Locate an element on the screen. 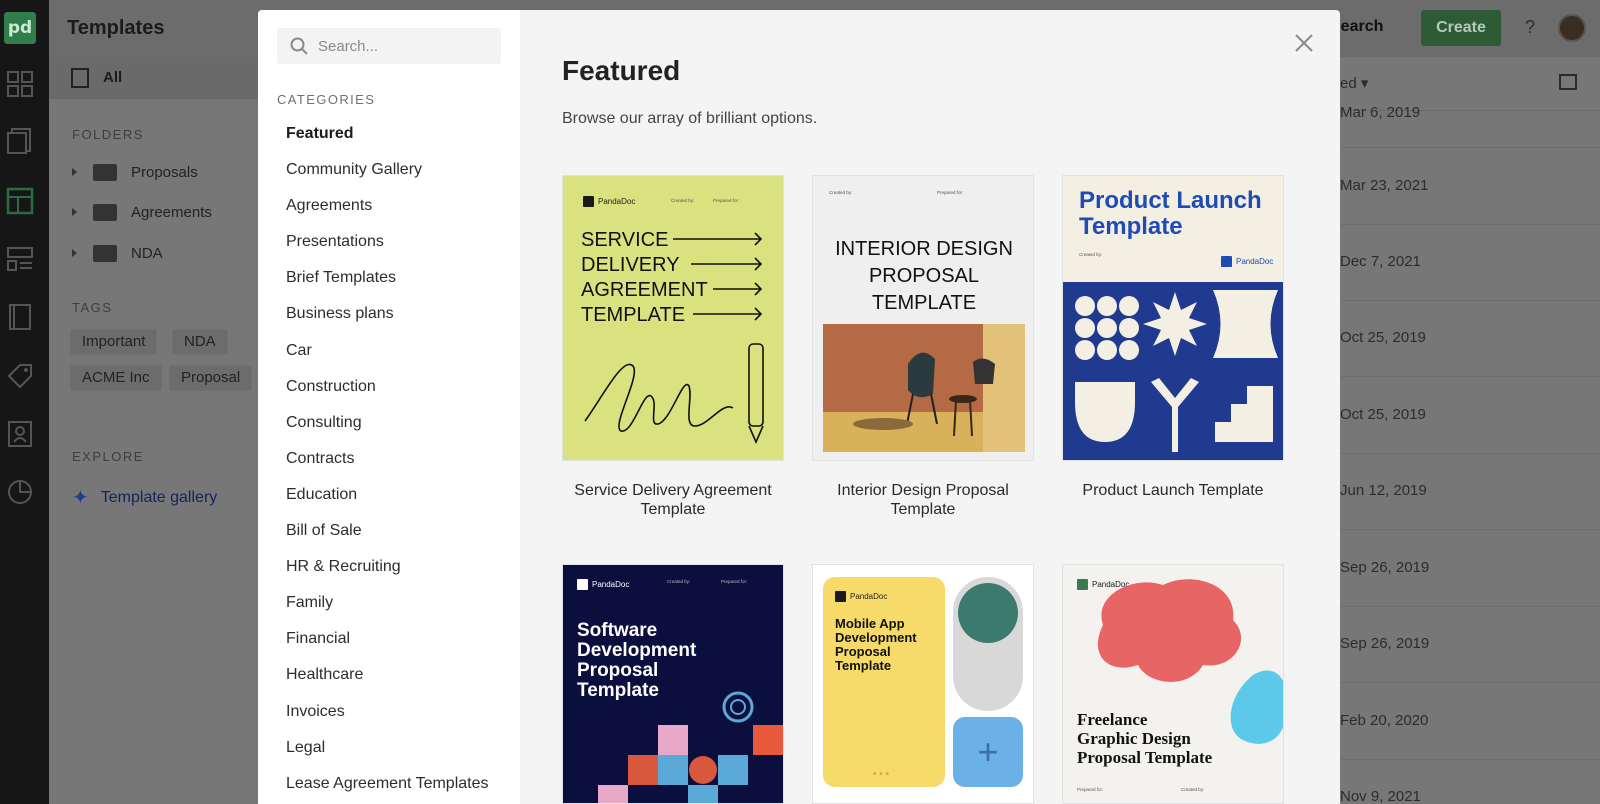  brand-text: PandaDoc is located at coordinates (1255, 261).